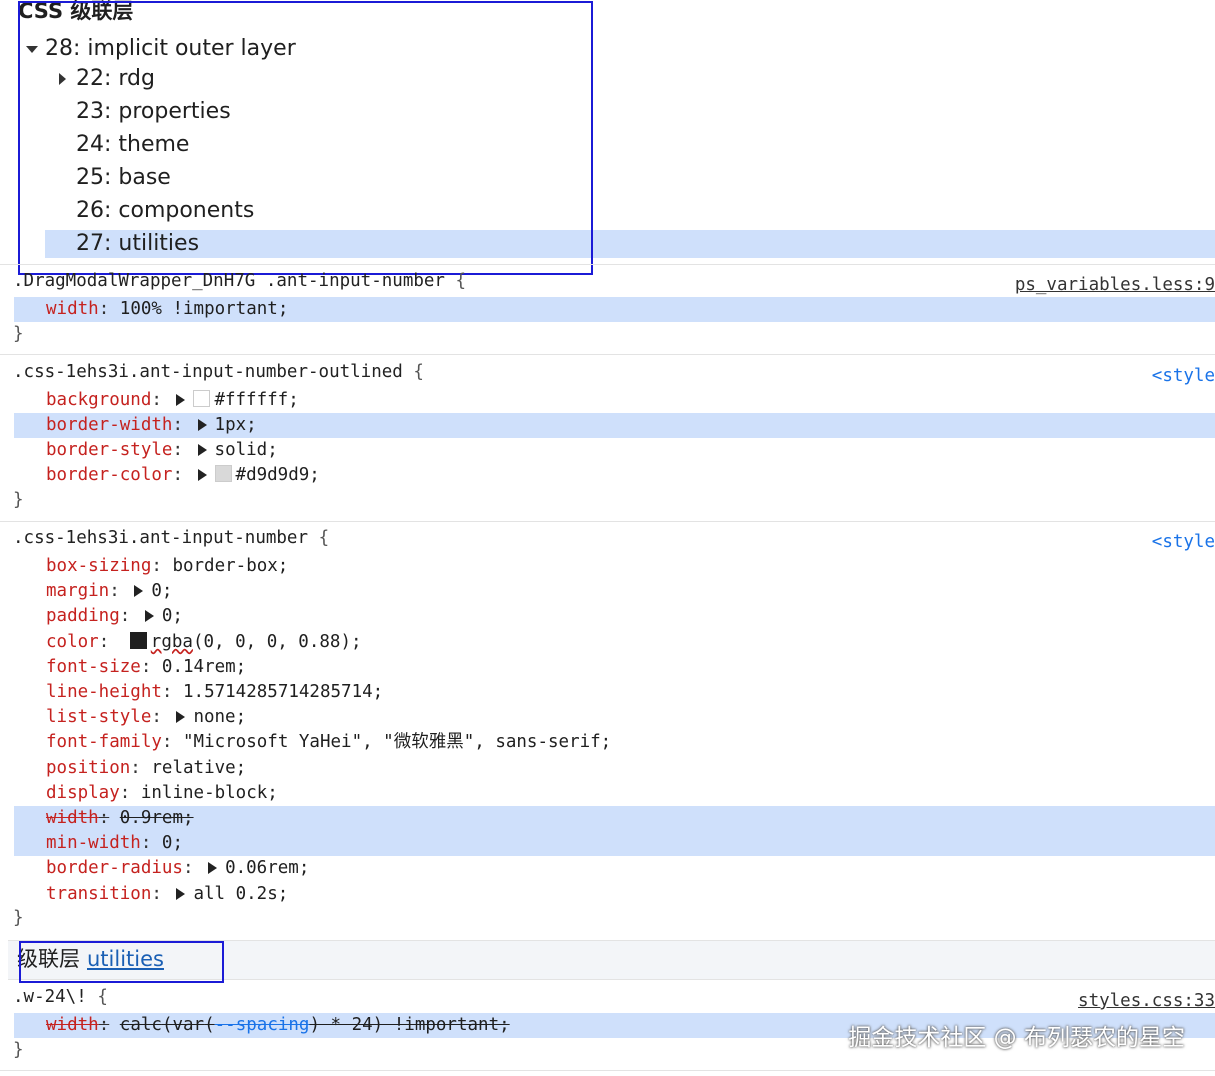 This screenshot has height=1076, width=1215. What do you see at coordinates (614, 667) in the screenshot?
I see `css-declaration: font-size: 0.14rem;` at bounding box center [614, 667].